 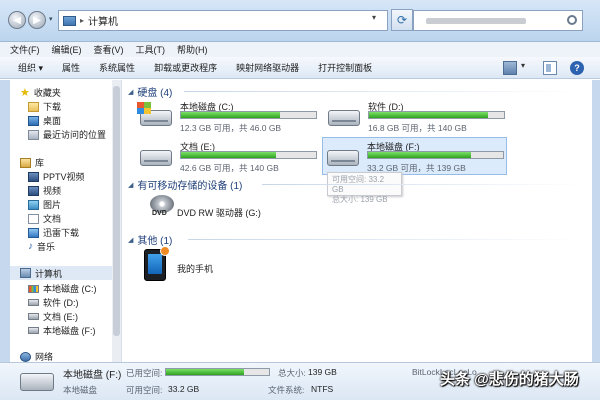 What do you see at coordinates (223, 20) in the screenshot?
I see `address-bar: ▸ 计算机` at bounding box center [223, 20].